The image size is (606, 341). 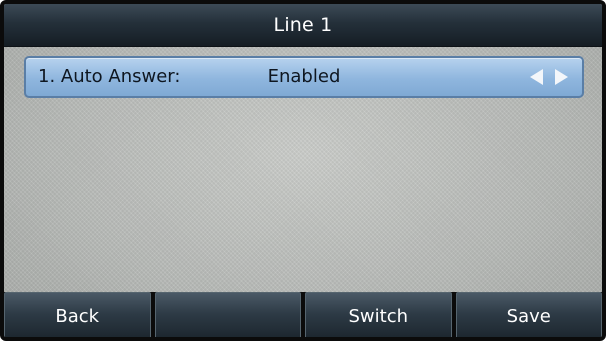 I want to click on title-bar: Line 1, so click(x=303, y=25).